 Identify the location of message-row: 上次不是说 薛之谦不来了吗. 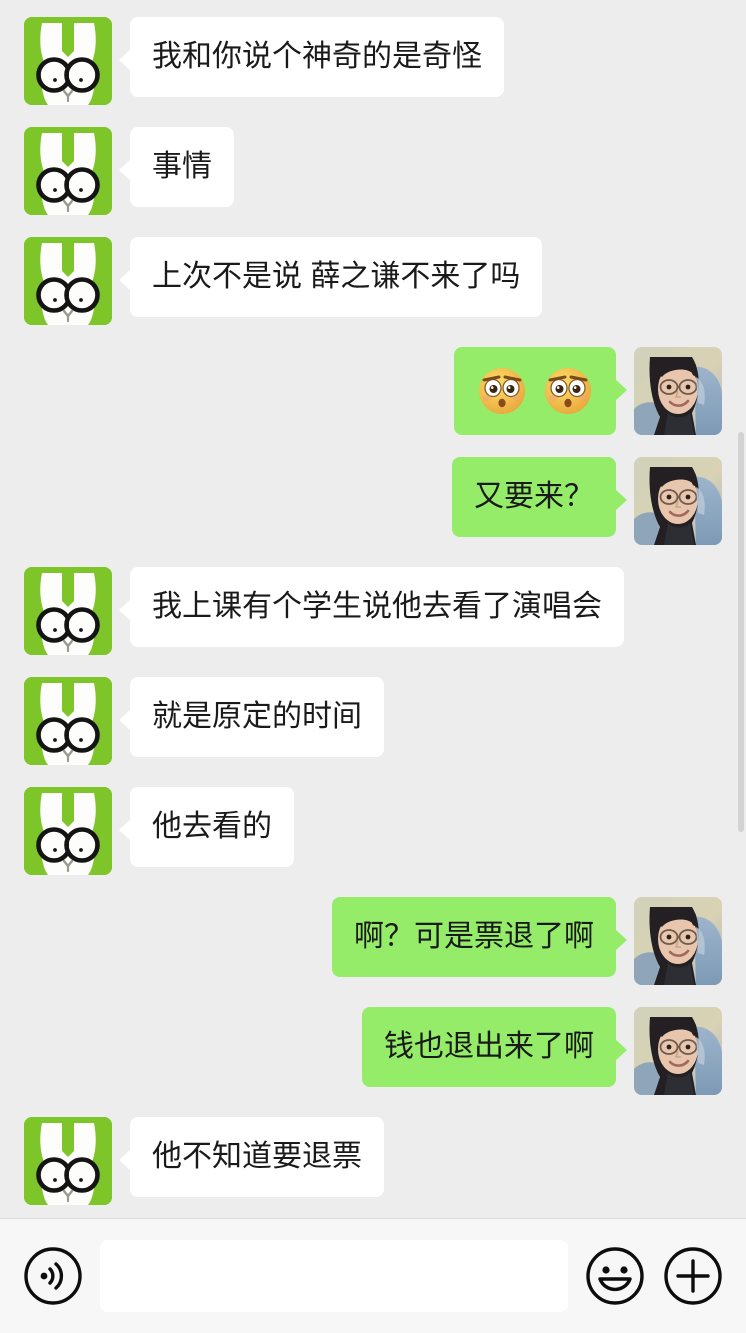
(373, 281).